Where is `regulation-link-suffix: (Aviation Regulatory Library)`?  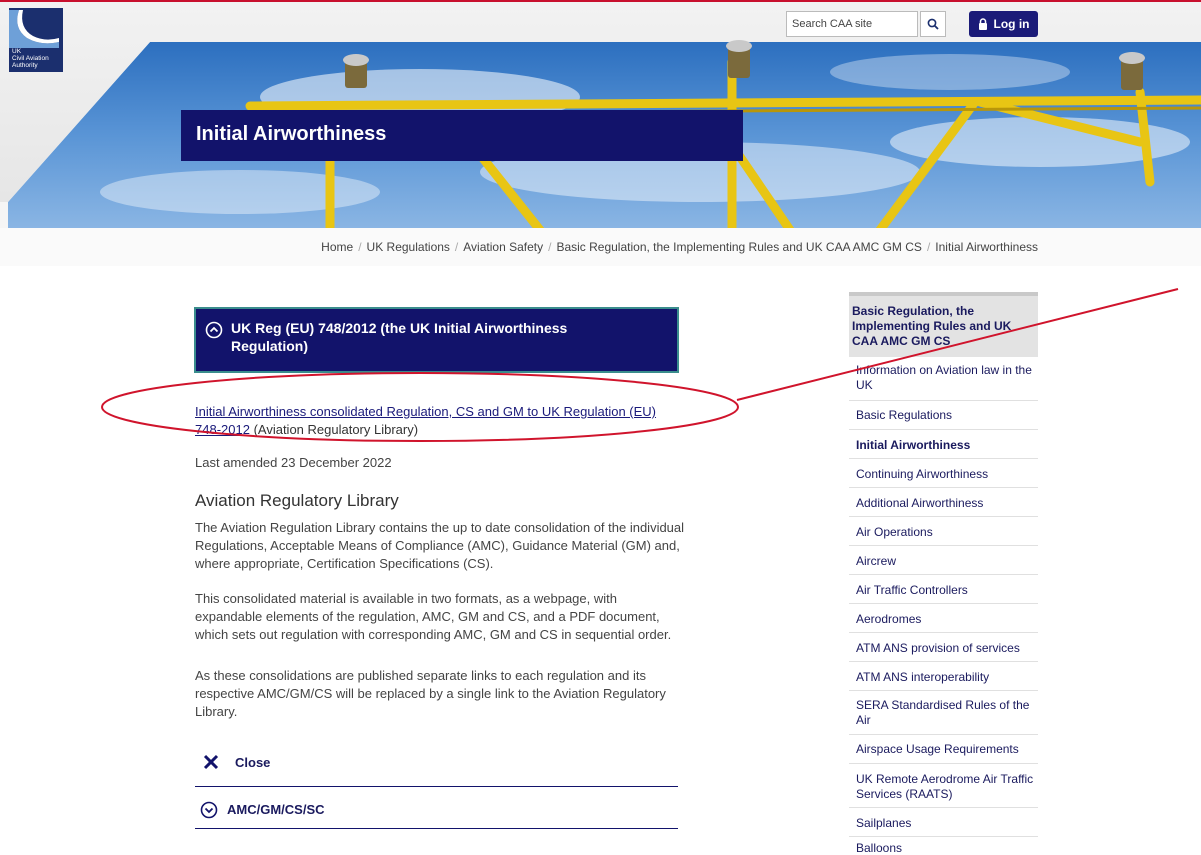
regulation-link-suffix: (Aviation Regulatory Library) is located at coordinates (334, 429).